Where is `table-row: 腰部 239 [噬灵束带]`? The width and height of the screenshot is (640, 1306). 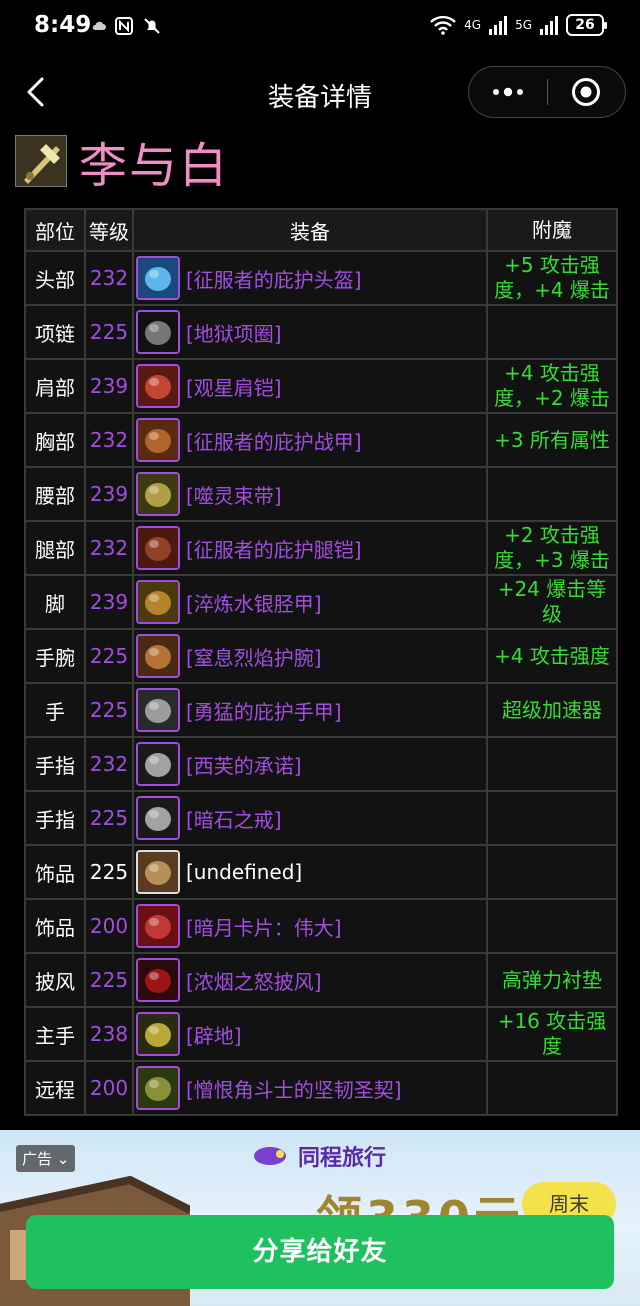 table-row: 腰部 239 [噬灵束带] is located at coordinates (321, 494).